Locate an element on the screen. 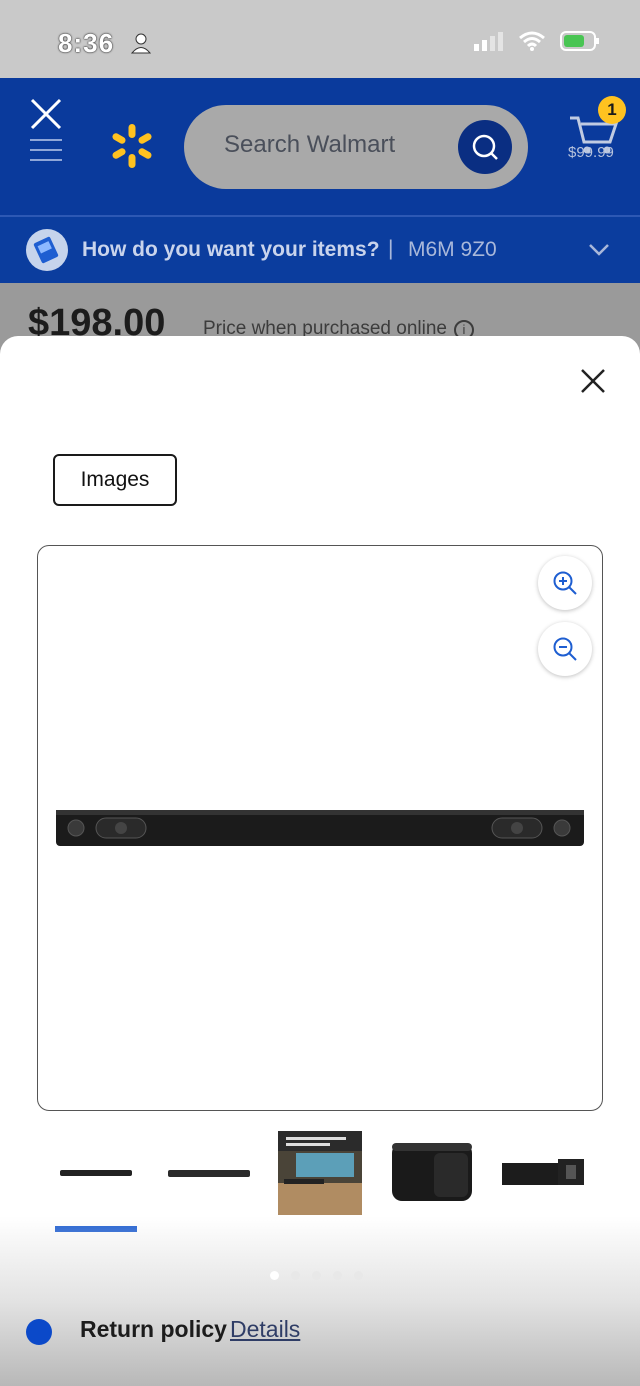 Image resolution: width=640 pixels, height=1386 pixels. zoom-in-icon is located at coordinates (565, 583).